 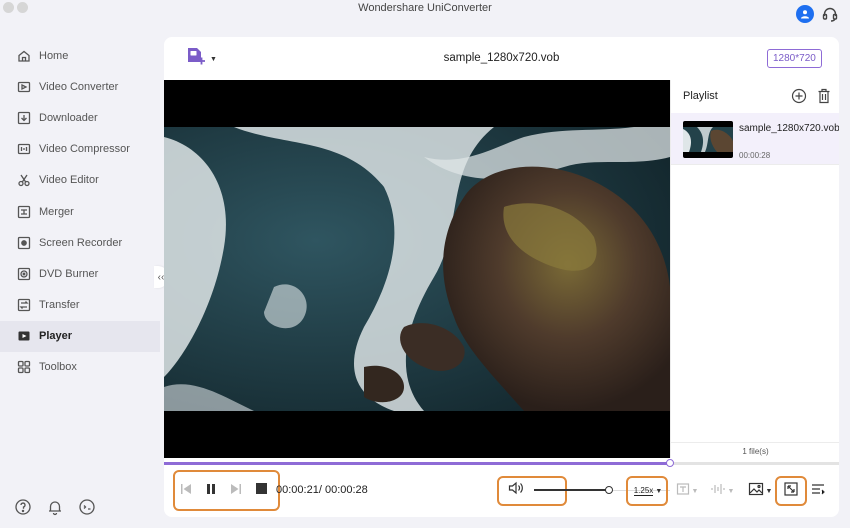 I want to click on playlist-count: 1 file(s), so click(x=755, y=450).